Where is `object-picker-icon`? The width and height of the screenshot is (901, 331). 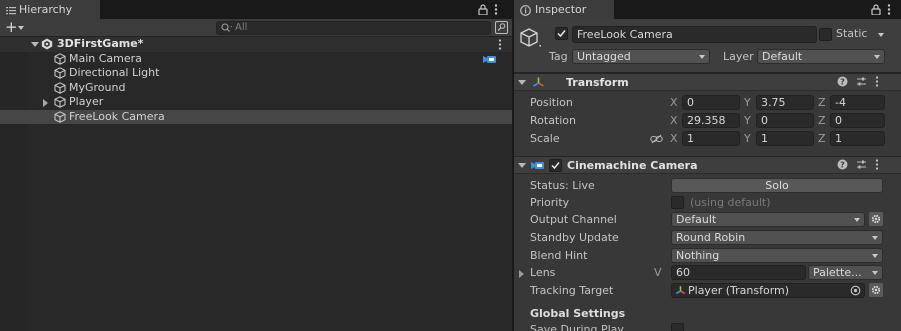 object-picker-icon is located at coordinates (855, 290).